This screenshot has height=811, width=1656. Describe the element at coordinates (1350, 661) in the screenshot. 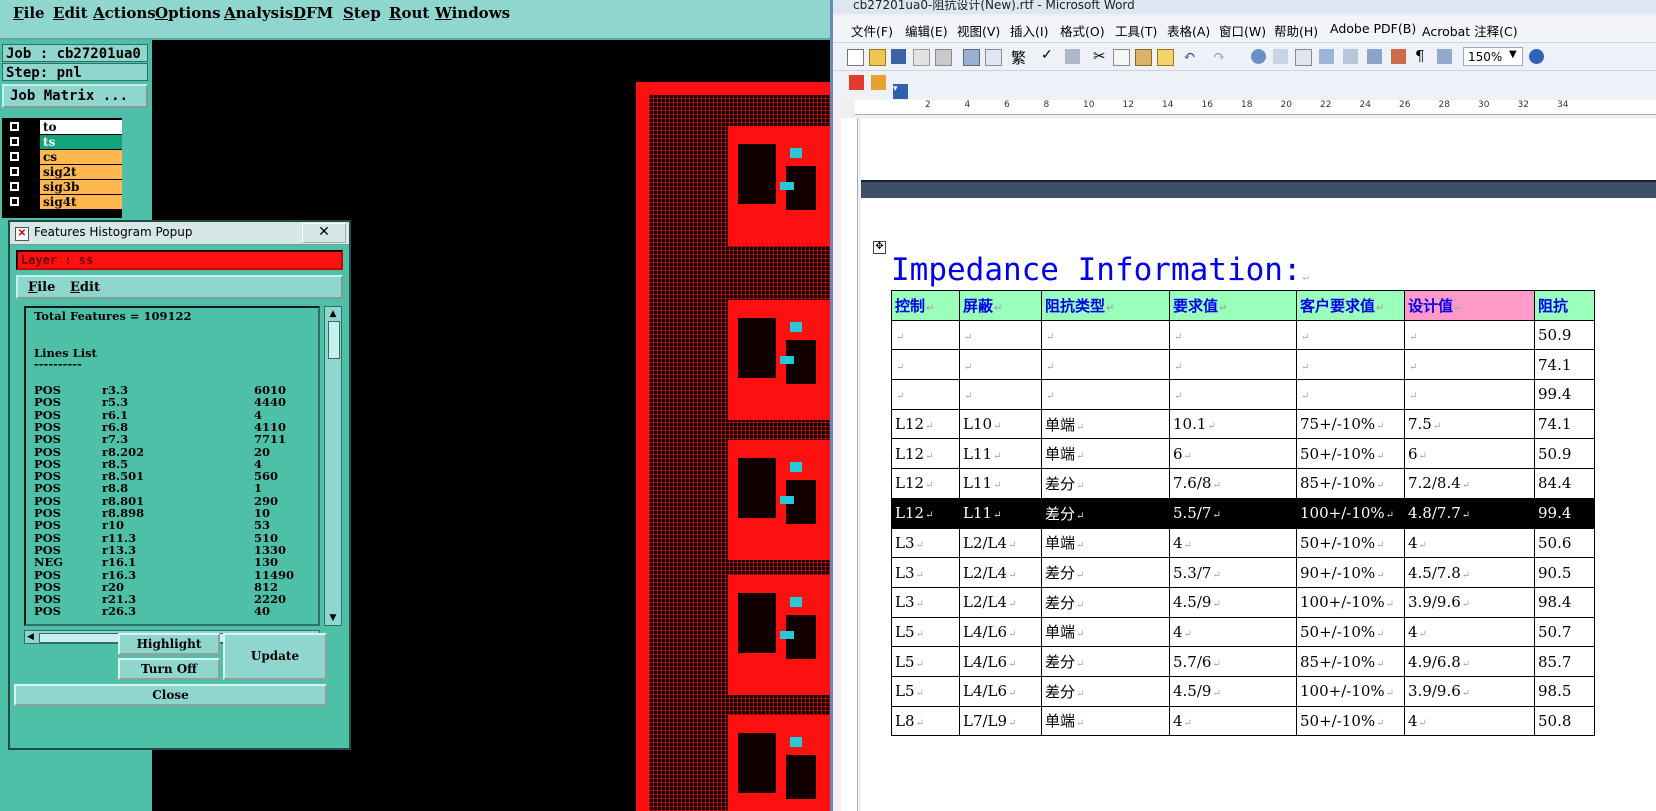

I see `table-cell: 85+/-10%↵` at that location.